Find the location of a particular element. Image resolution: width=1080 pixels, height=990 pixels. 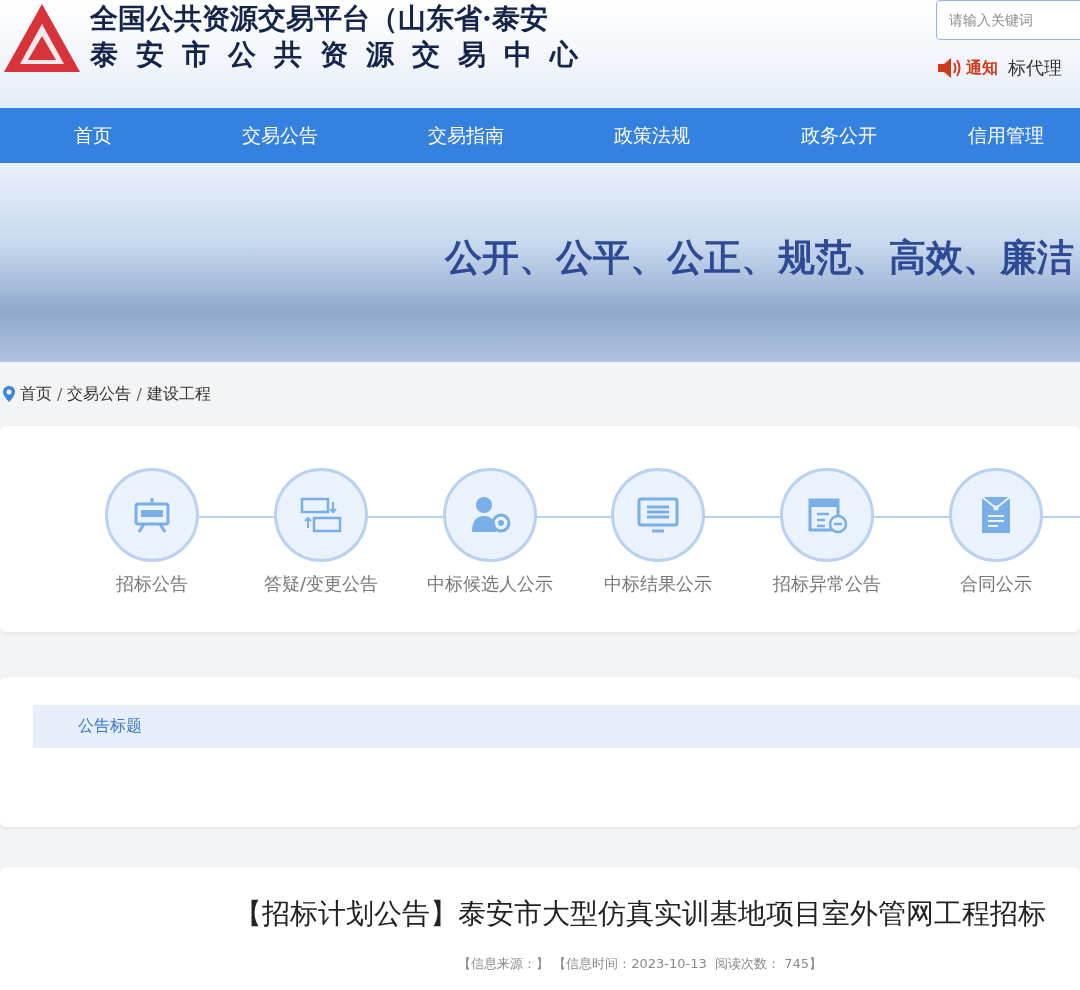

category-link: 招标公告 is located at coordinates (152, 584).